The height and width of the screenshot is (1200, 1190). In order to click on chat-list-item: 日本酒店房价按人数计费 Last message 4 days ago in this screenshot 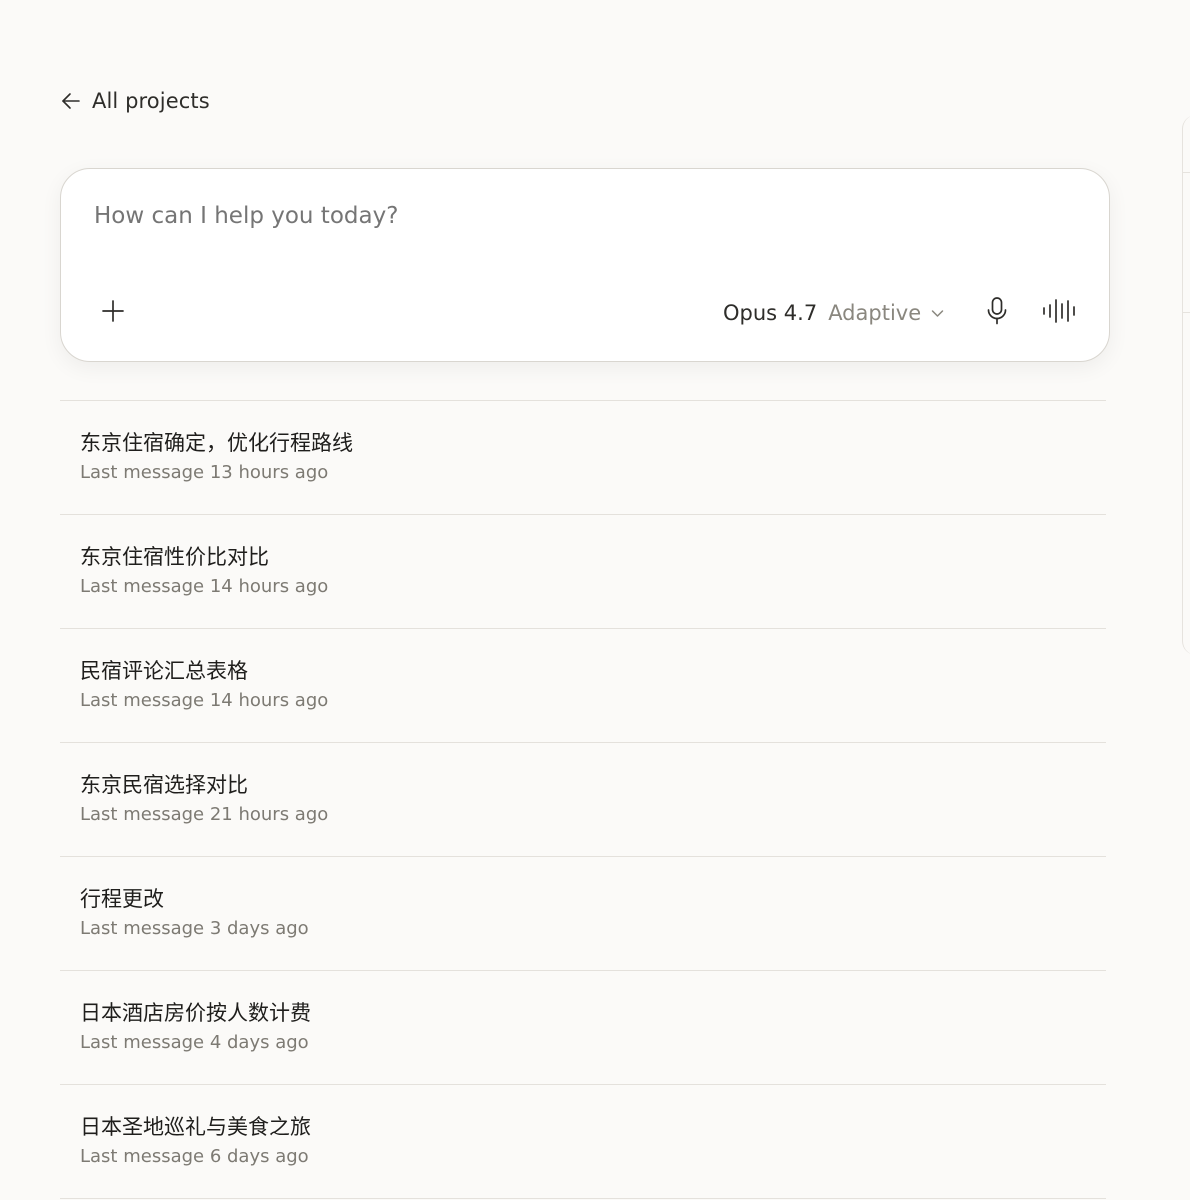, I will do `click(583, 1028)`.